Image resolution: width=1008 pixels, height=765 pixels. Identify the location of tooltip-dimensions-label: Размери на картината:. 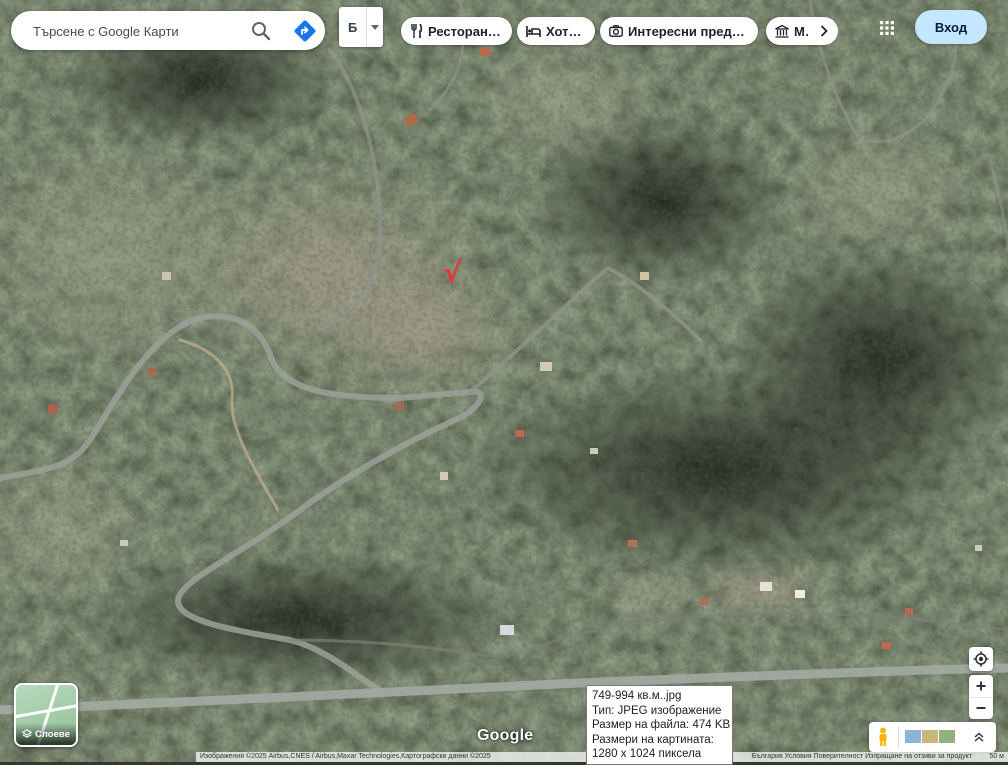
(653, 739).